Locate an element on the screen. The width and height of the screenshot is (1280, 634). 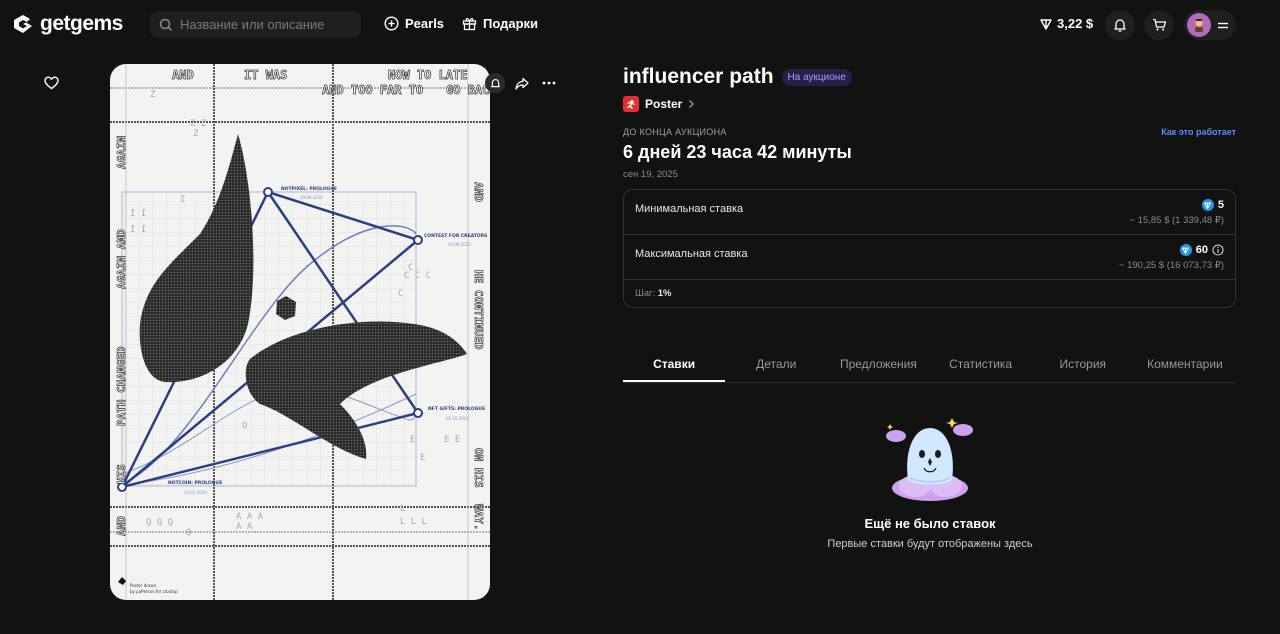
cart-button is located at coordinates (1159, 25).